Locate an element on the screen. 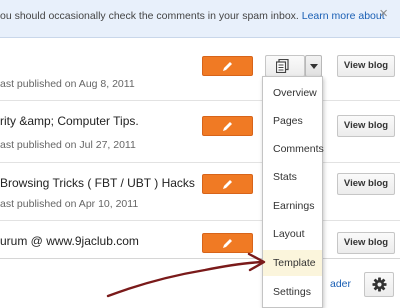 Image resolution: width=400 pixels, height=308 pixels. blog-title: rity &amp; Computer Tips. is located at coordinates (69, 121).